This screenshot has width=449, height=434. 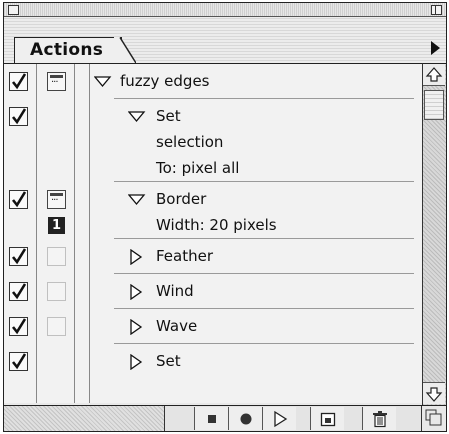 What do you see at coordinates (433, 418) in the screenshot?
I see `resize-box-icon` at bounding box center [433, 418].